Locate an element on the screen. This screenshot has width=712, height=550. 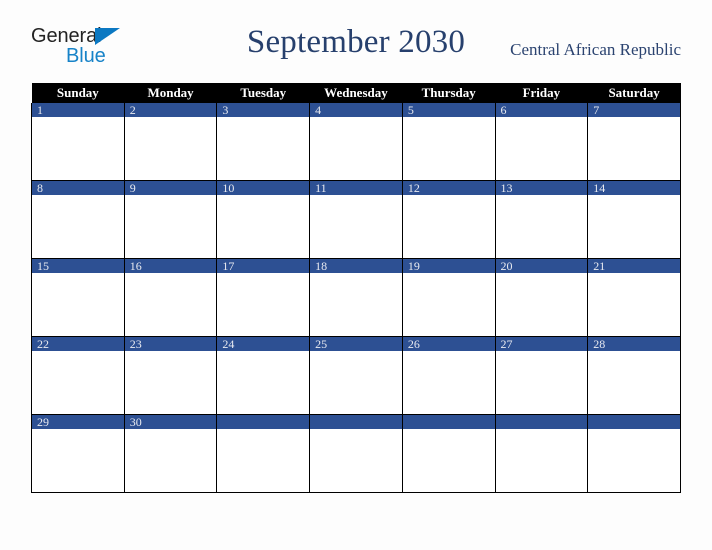
calendar-day-cell: 10 is located at coordinates (263, 219).